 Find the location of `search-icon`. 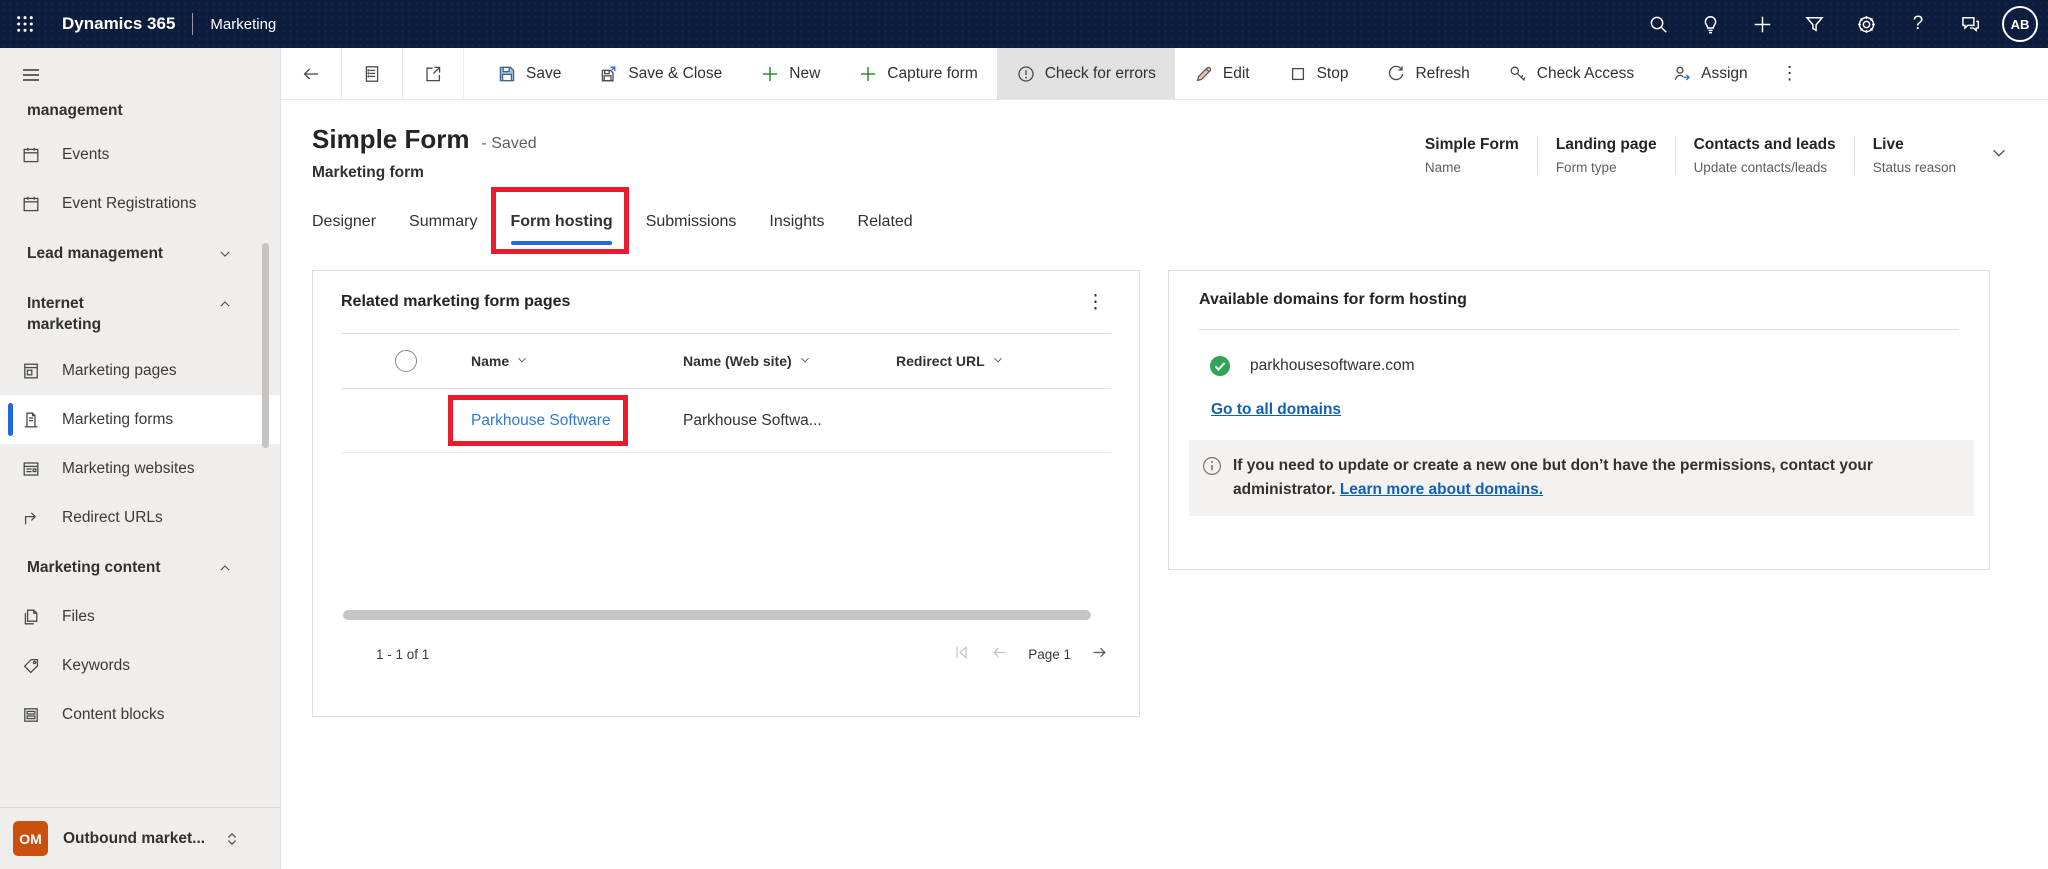

search-icon is located at coordinates (1658, 24).